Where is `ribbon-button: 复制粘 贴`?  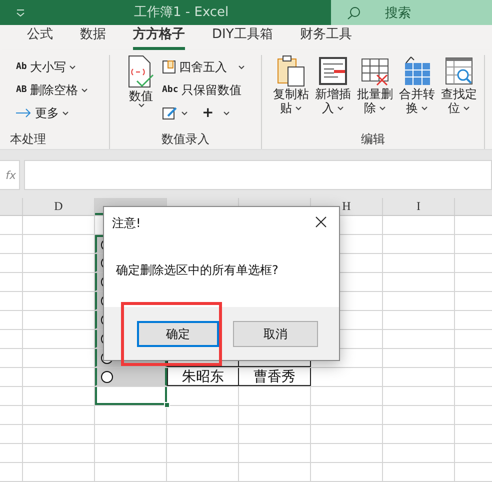 ribbon-button: 复制粘 贴 is located at coordinates (291, 93).